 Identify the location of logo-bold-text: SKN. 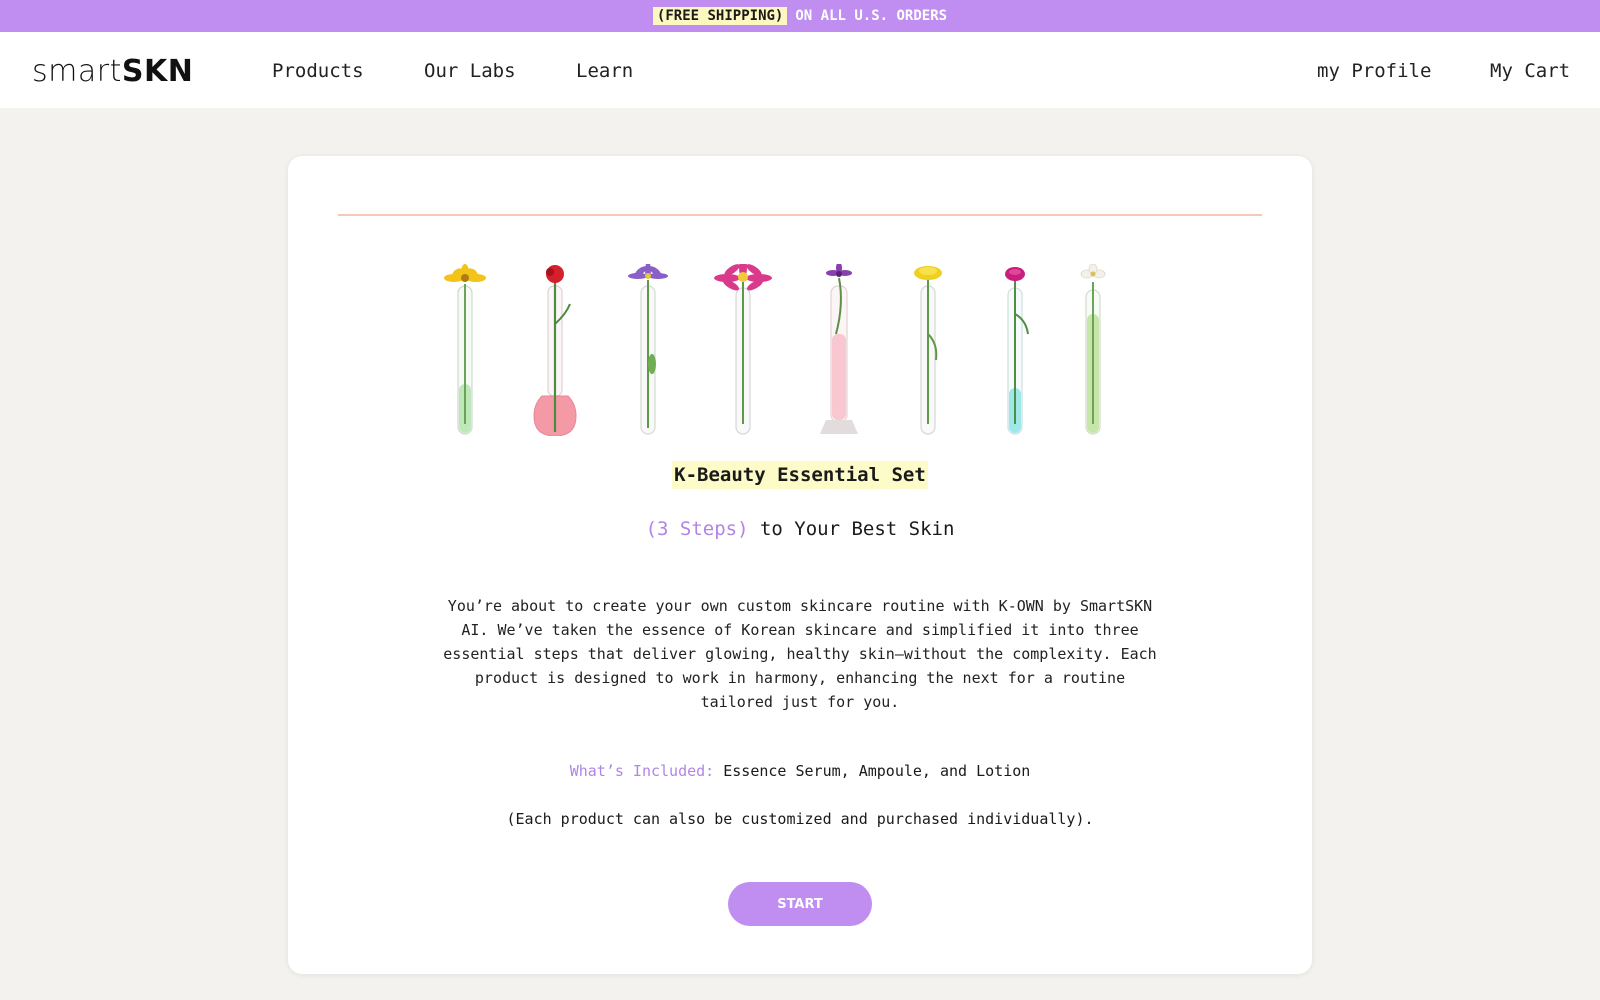
(157, 71).